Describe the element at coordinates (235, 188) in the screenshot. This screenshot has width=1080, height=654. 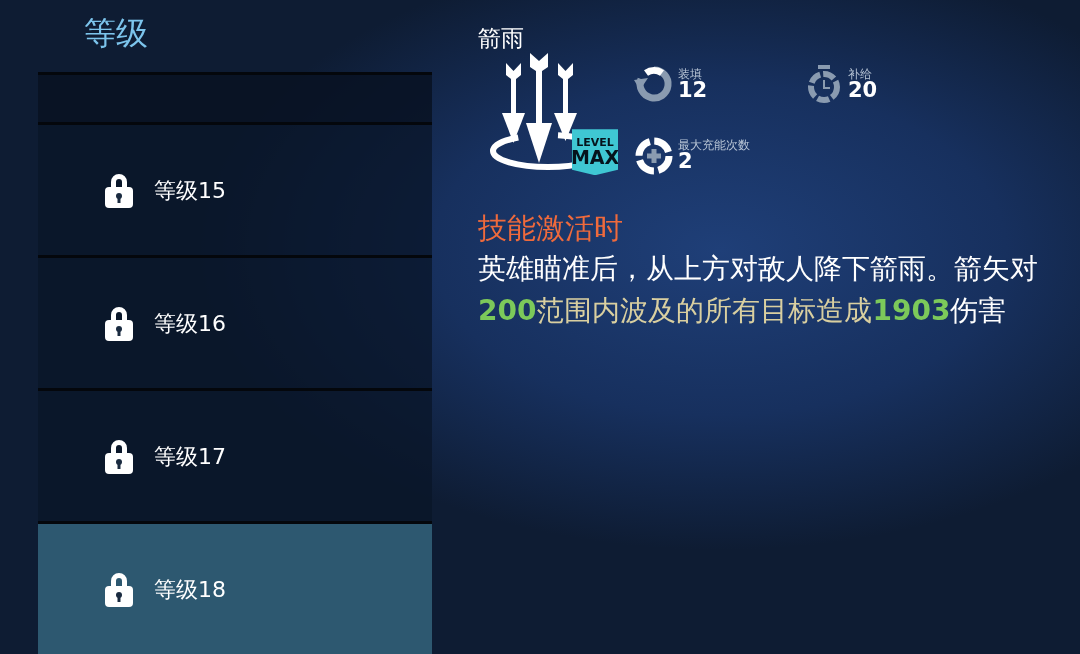
I see `level-item: 等级15` at that location.